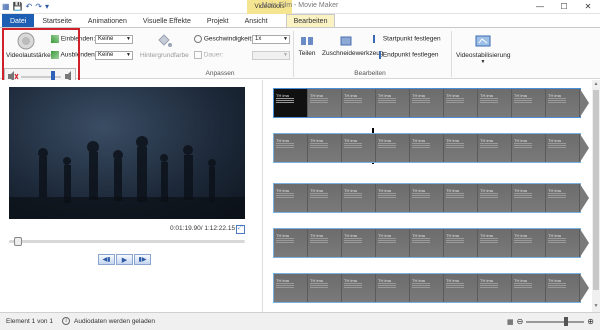 This screenshot has height=330, width=600. What do you see at coordinates (114, 55) in the screenshot?
I see `fade-out-dropdown: Keine ▼` at bounding box center [114, 55].